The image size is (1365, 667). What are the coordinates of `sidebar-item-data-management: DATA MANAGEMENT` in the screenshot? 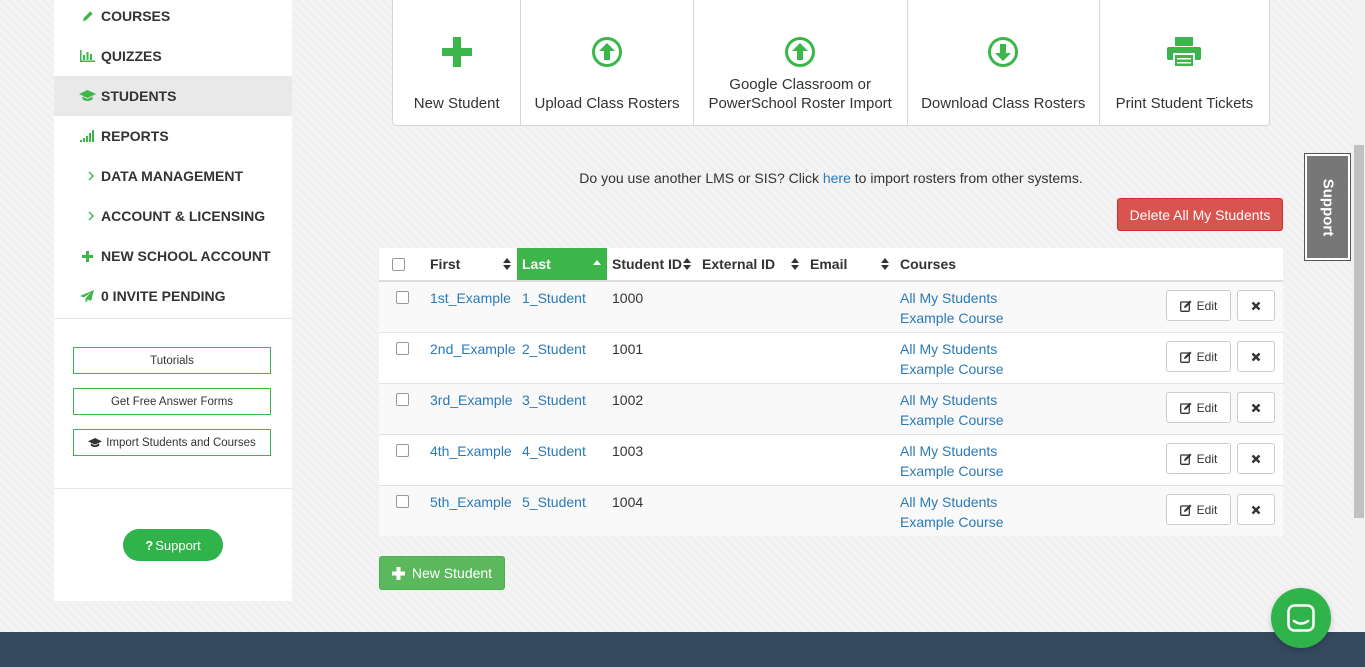 It's located at (173, 176).